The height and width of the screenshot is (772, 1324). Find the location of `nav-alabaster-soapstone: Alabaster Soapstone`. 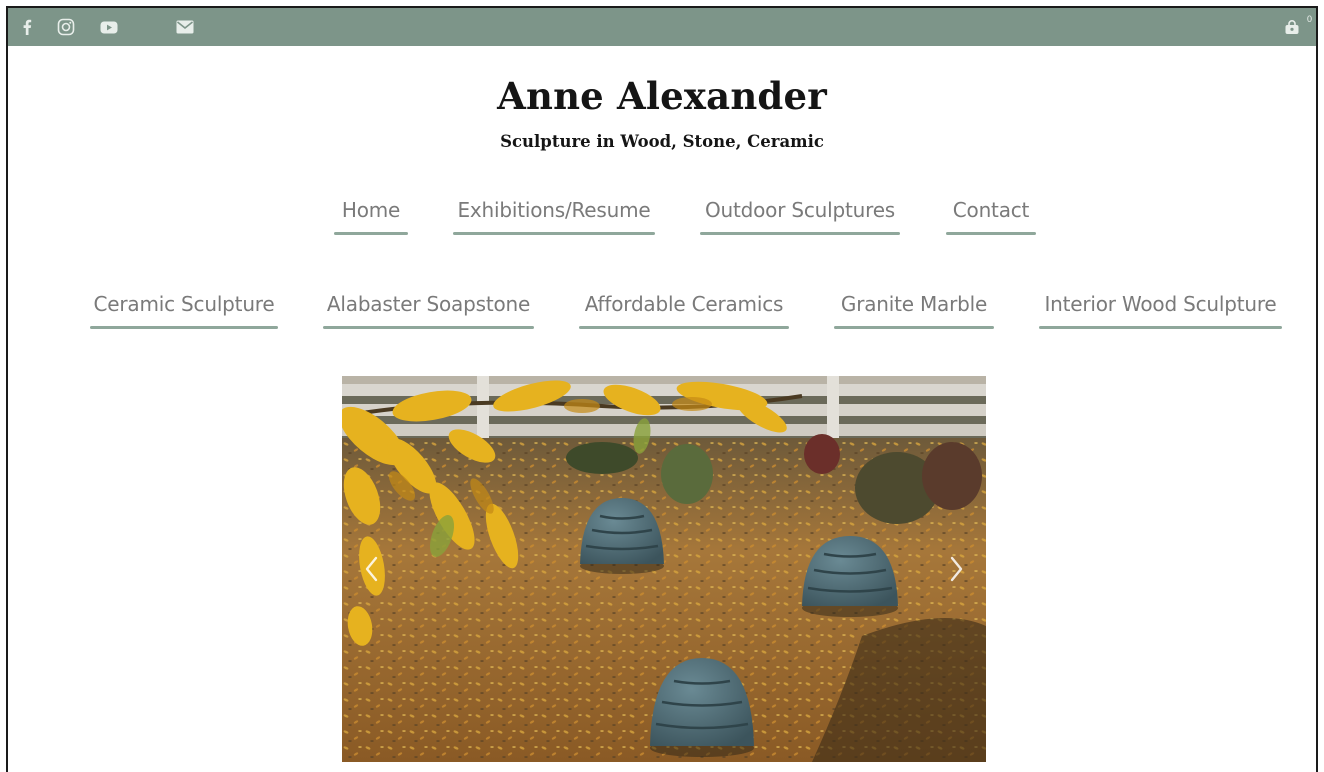

nav-alabaster-soapstone: Alabaster Soapstone is located at coordinates (428, 310).